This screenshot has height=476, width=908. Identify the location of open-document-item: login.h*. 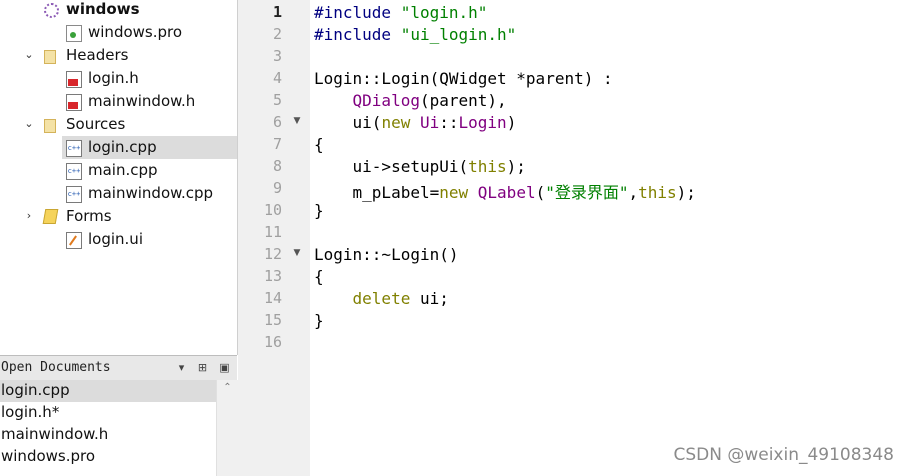
(108, 413).